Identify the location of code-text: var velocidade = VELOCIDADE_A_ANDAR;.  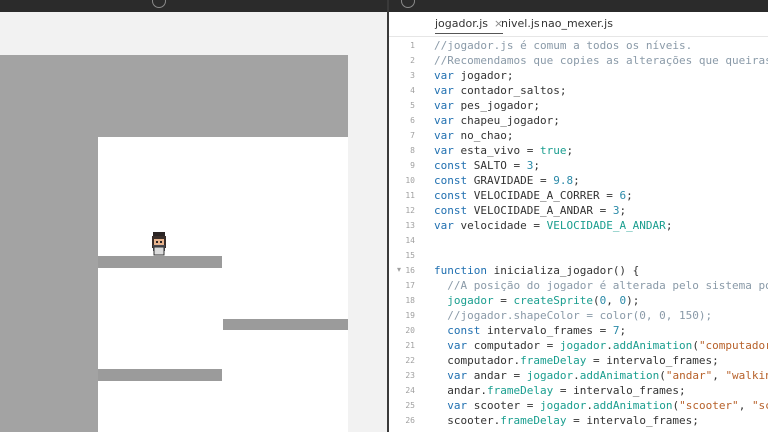
(553, 225).